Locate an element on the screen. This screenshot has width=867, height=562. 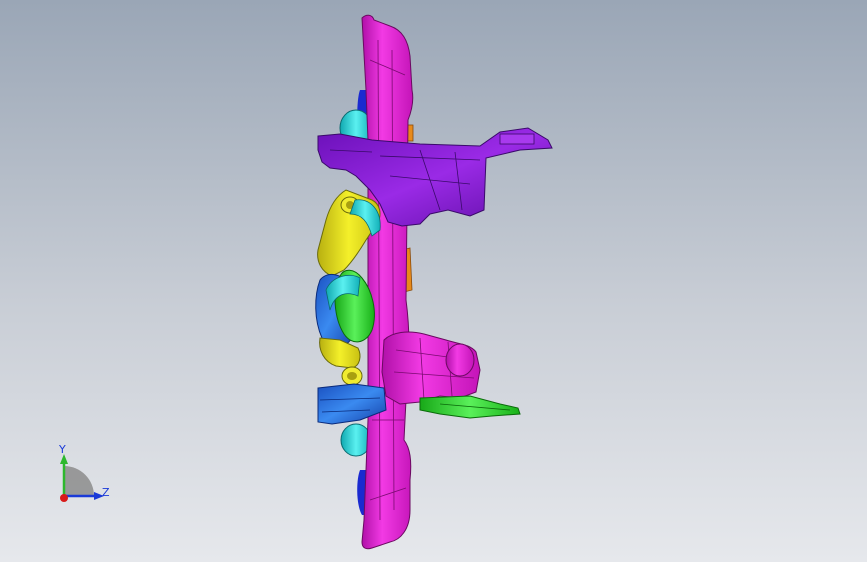
triad-z-label: Z is located at coordinates (106, 492).